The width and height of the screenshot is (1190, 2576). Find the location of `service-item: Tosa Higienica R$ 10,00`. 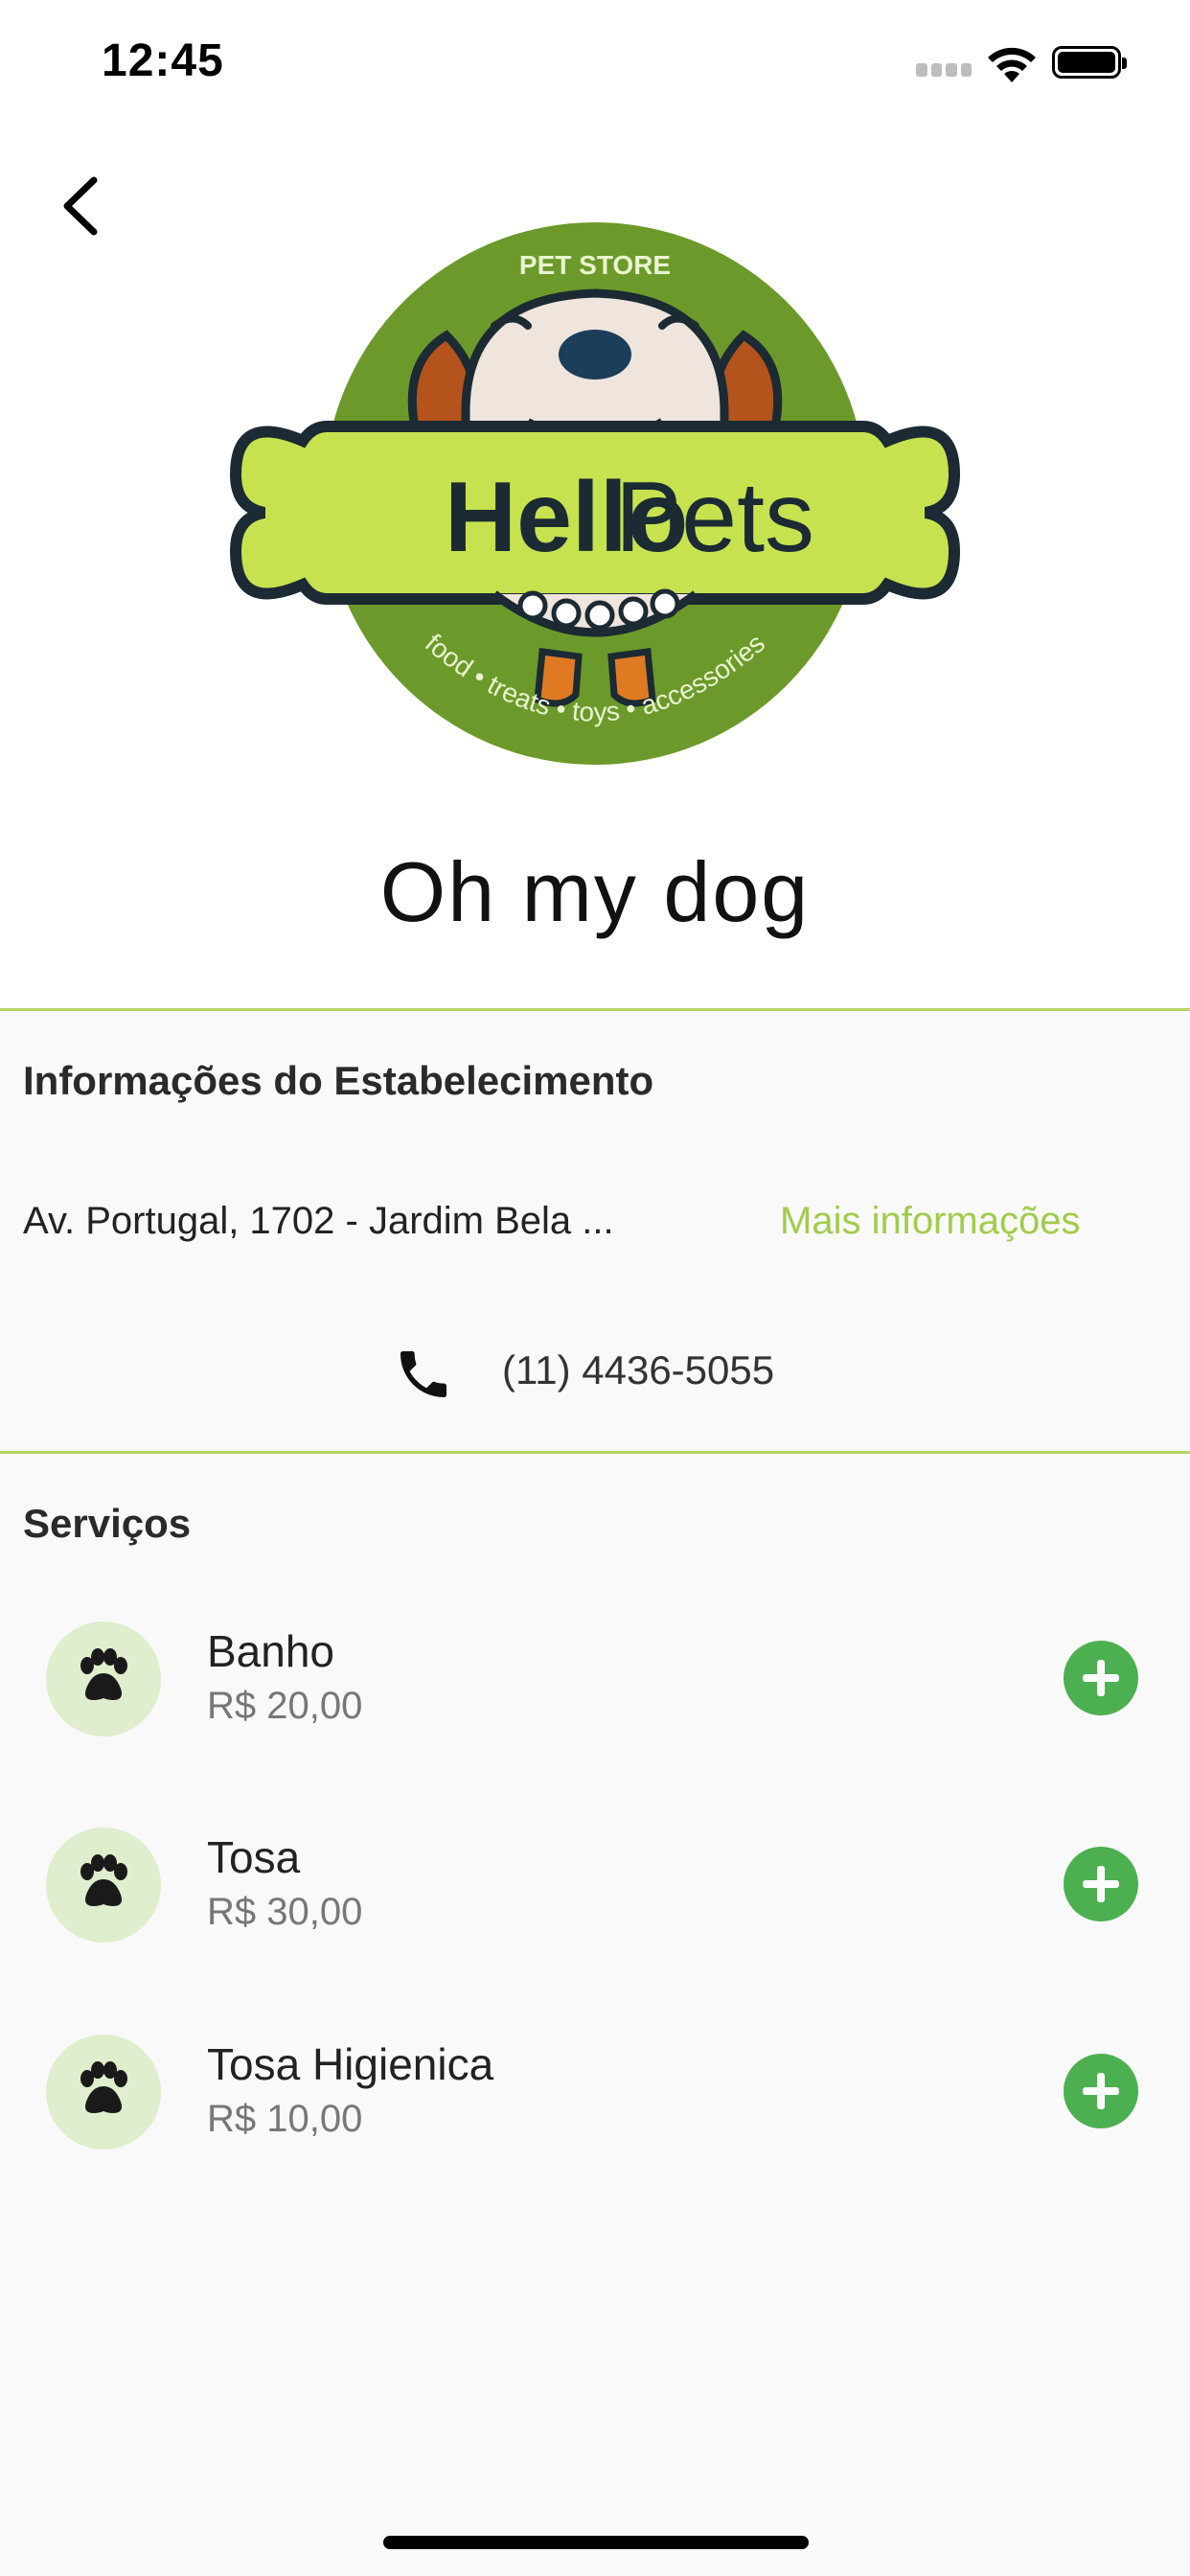

service-item: Tosa Higienica R$ 10,00 is located at coordinates (595, 2097).